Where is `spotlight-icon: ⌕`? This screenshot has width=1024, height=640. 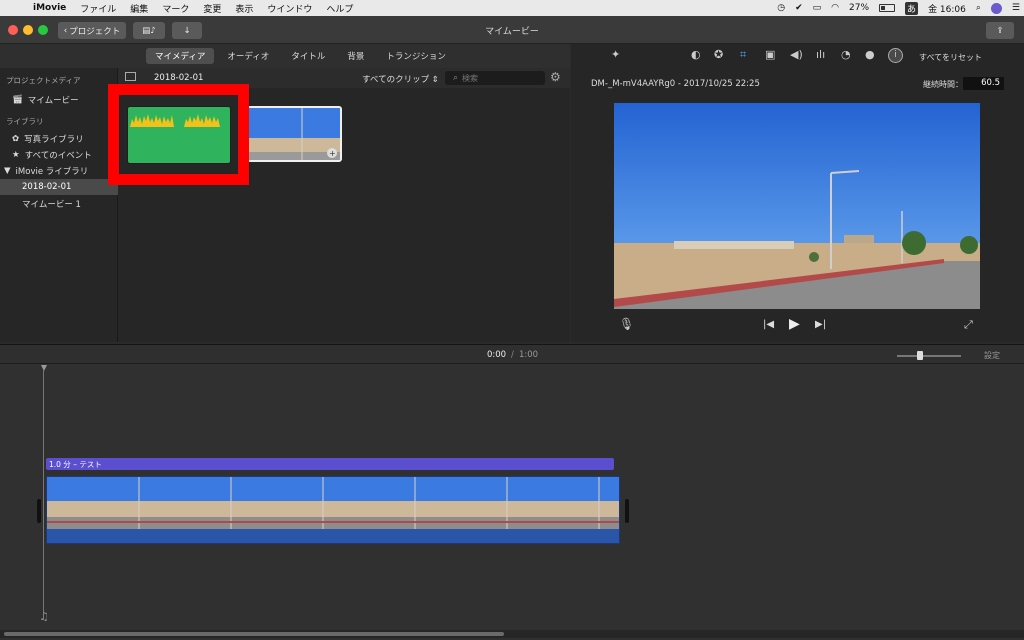 spotlight-icon: ⌕ is located at coordinates (978, 8).